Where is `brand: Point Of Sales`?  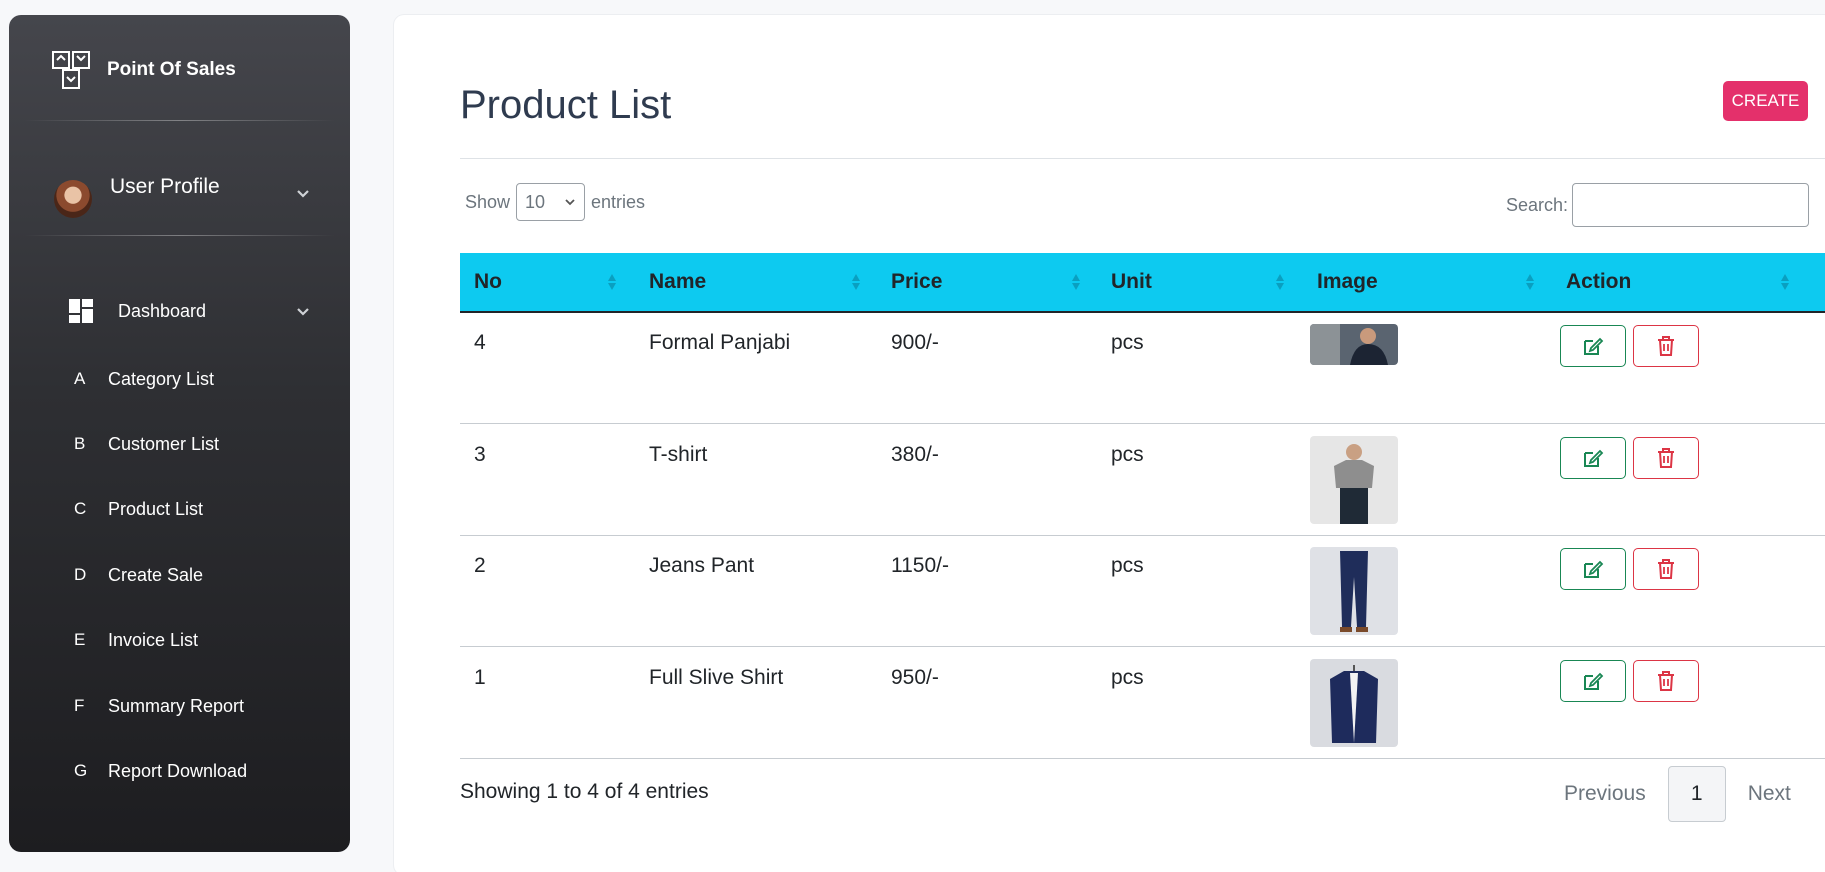 brand: Point Of Sales is located at coordinates (143, 70).